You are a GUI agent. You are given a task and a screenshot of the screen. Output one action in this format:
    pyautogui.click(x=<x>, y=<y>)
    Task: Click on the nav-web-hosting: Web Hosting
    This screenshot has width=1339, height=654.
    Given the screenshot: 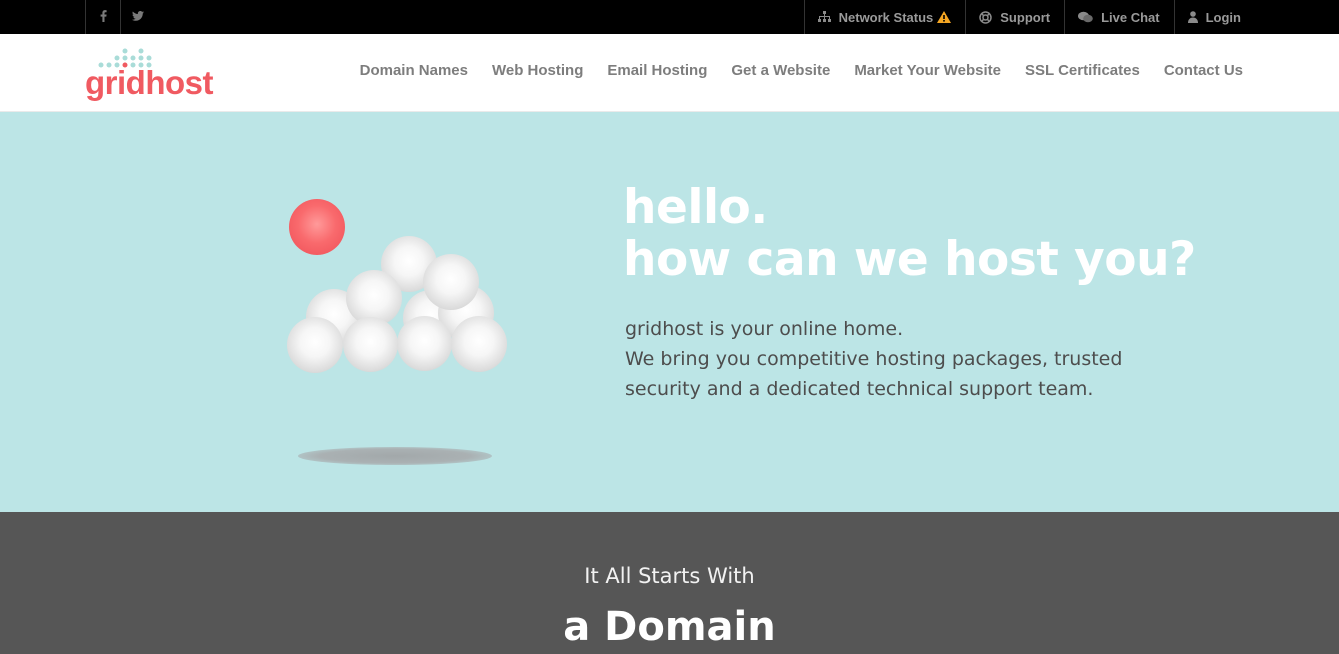 What is the action you would take?
    pyautogui.click(x=537, y=70)
    